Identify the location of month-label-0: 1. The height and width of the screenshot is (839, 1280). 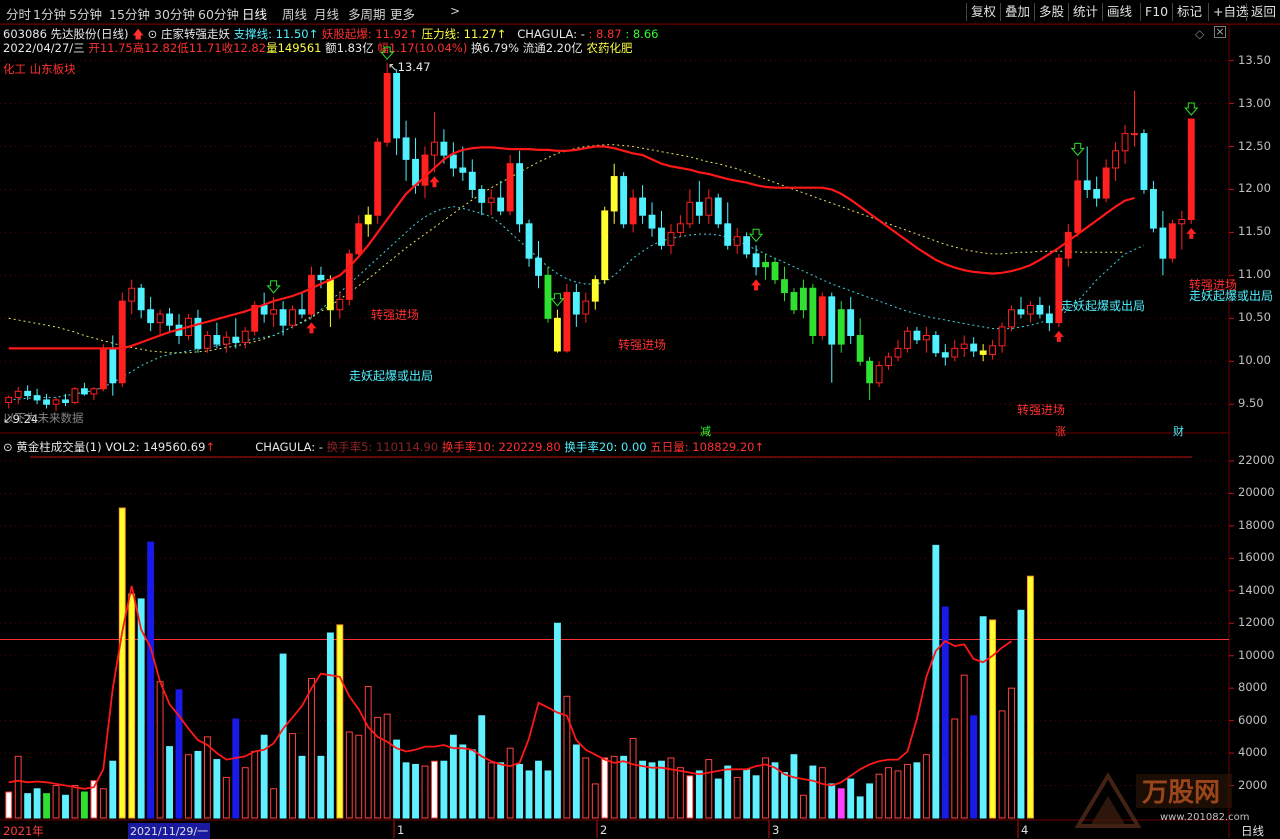
(401, 830).